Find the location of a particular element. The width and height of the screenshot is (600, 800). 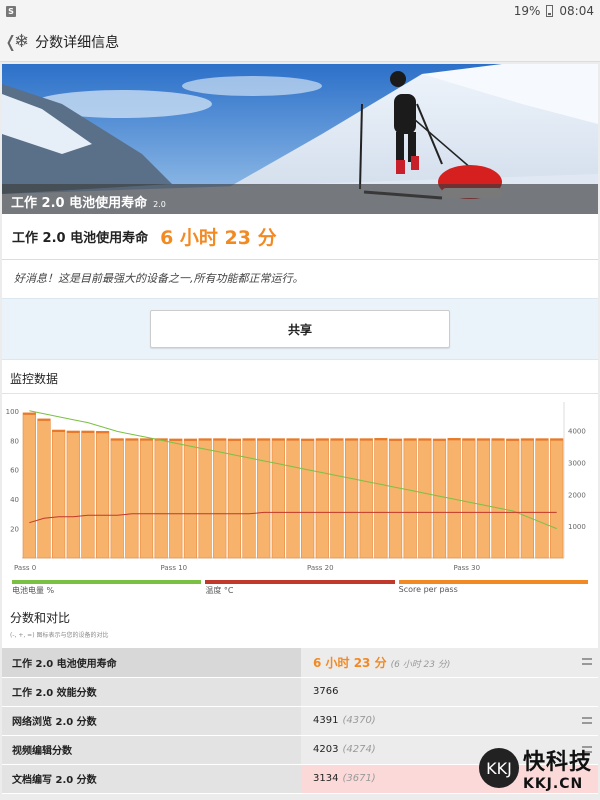

hero-title: 工作 2.0 电池使用寿命 is located at coordinates (79, 203).